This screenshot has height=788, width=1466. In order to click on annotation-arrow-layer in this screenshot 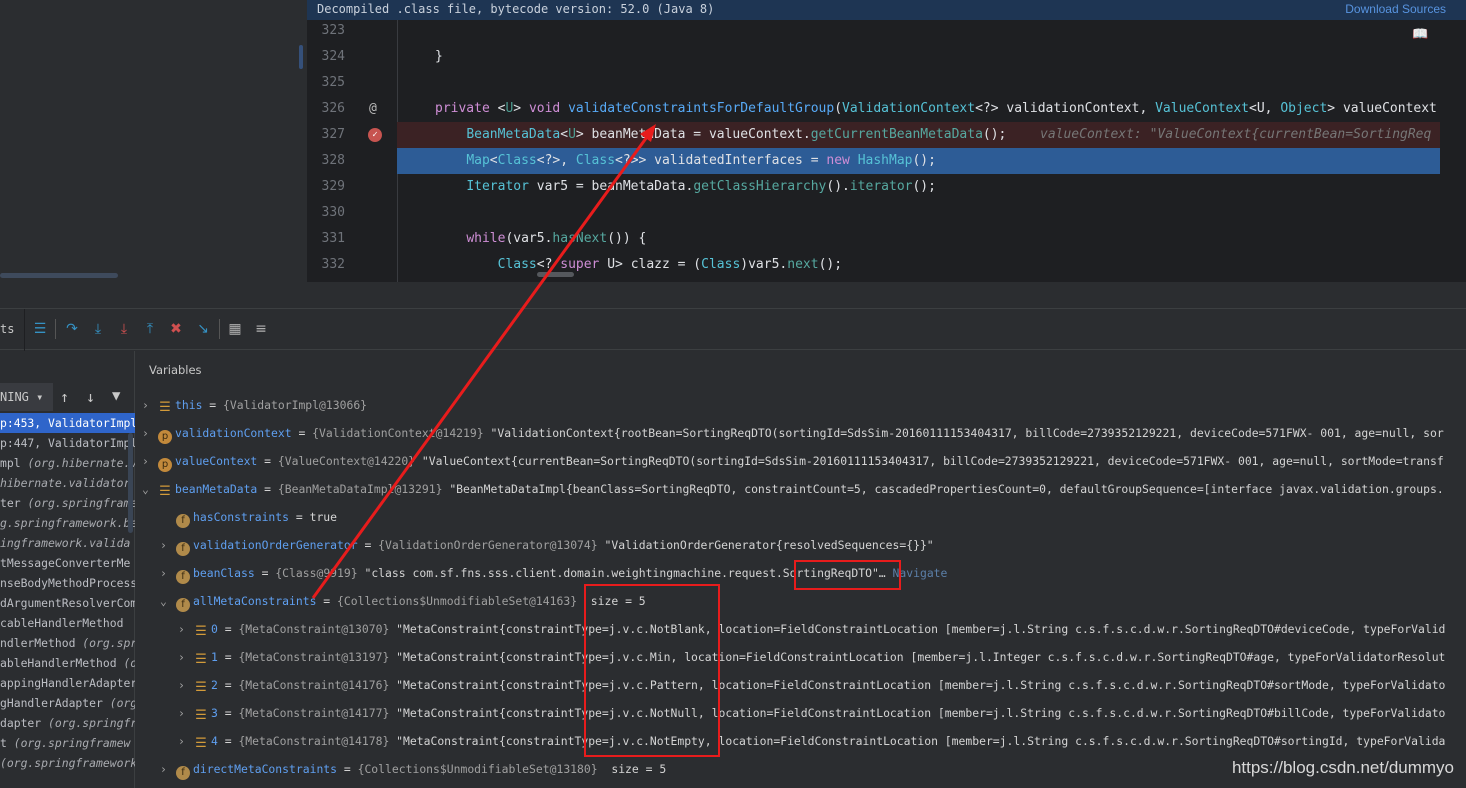, I will do `click(483, 361)`.